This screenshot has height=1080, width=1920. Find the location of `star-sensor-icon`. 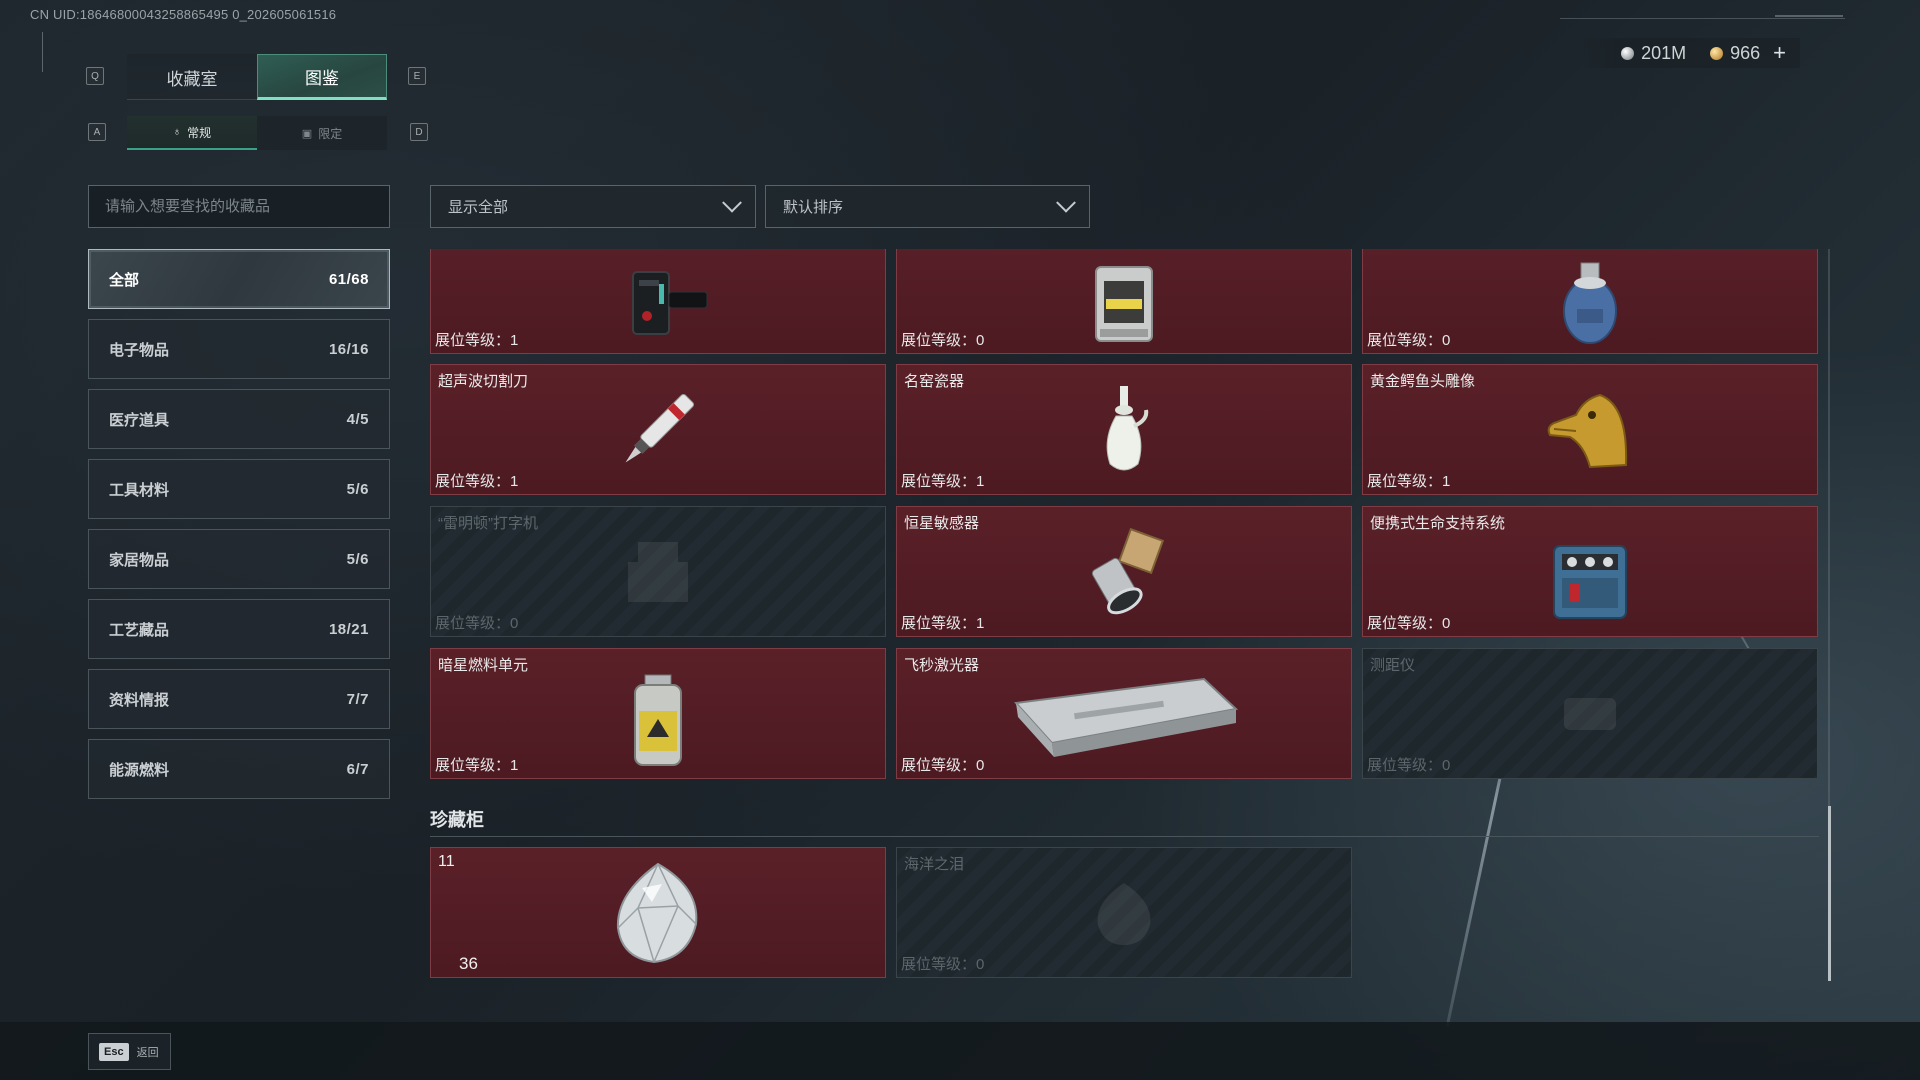

star-sensor-icon is located at coordinates (1128, 570).